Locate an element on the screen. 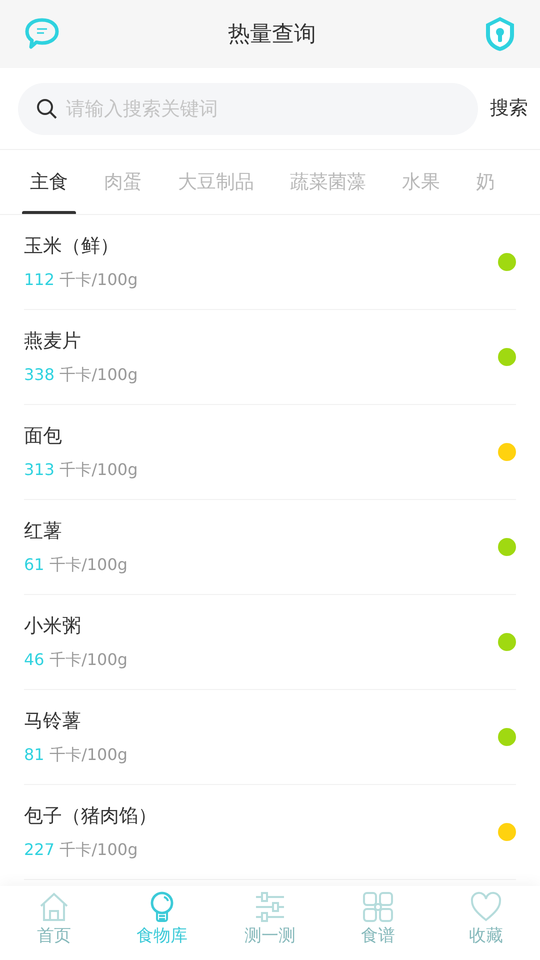 This screenshot has height=960, width=540. food-item: 面包 313 千卡/100g is located at coordinates (270, 452).